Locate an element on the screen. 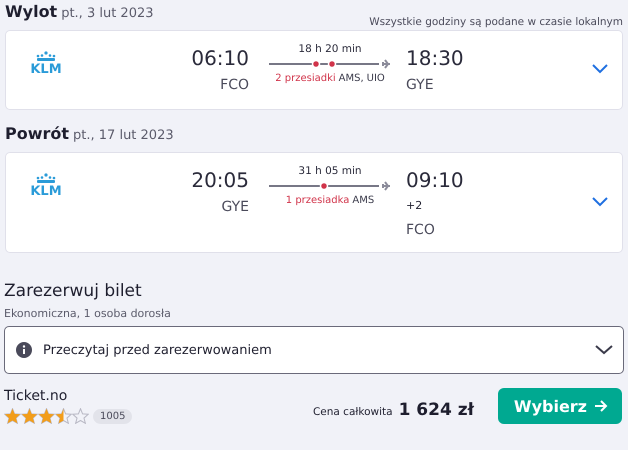  stops-count: 2 przesiadki is located at coordinates (305, 78).